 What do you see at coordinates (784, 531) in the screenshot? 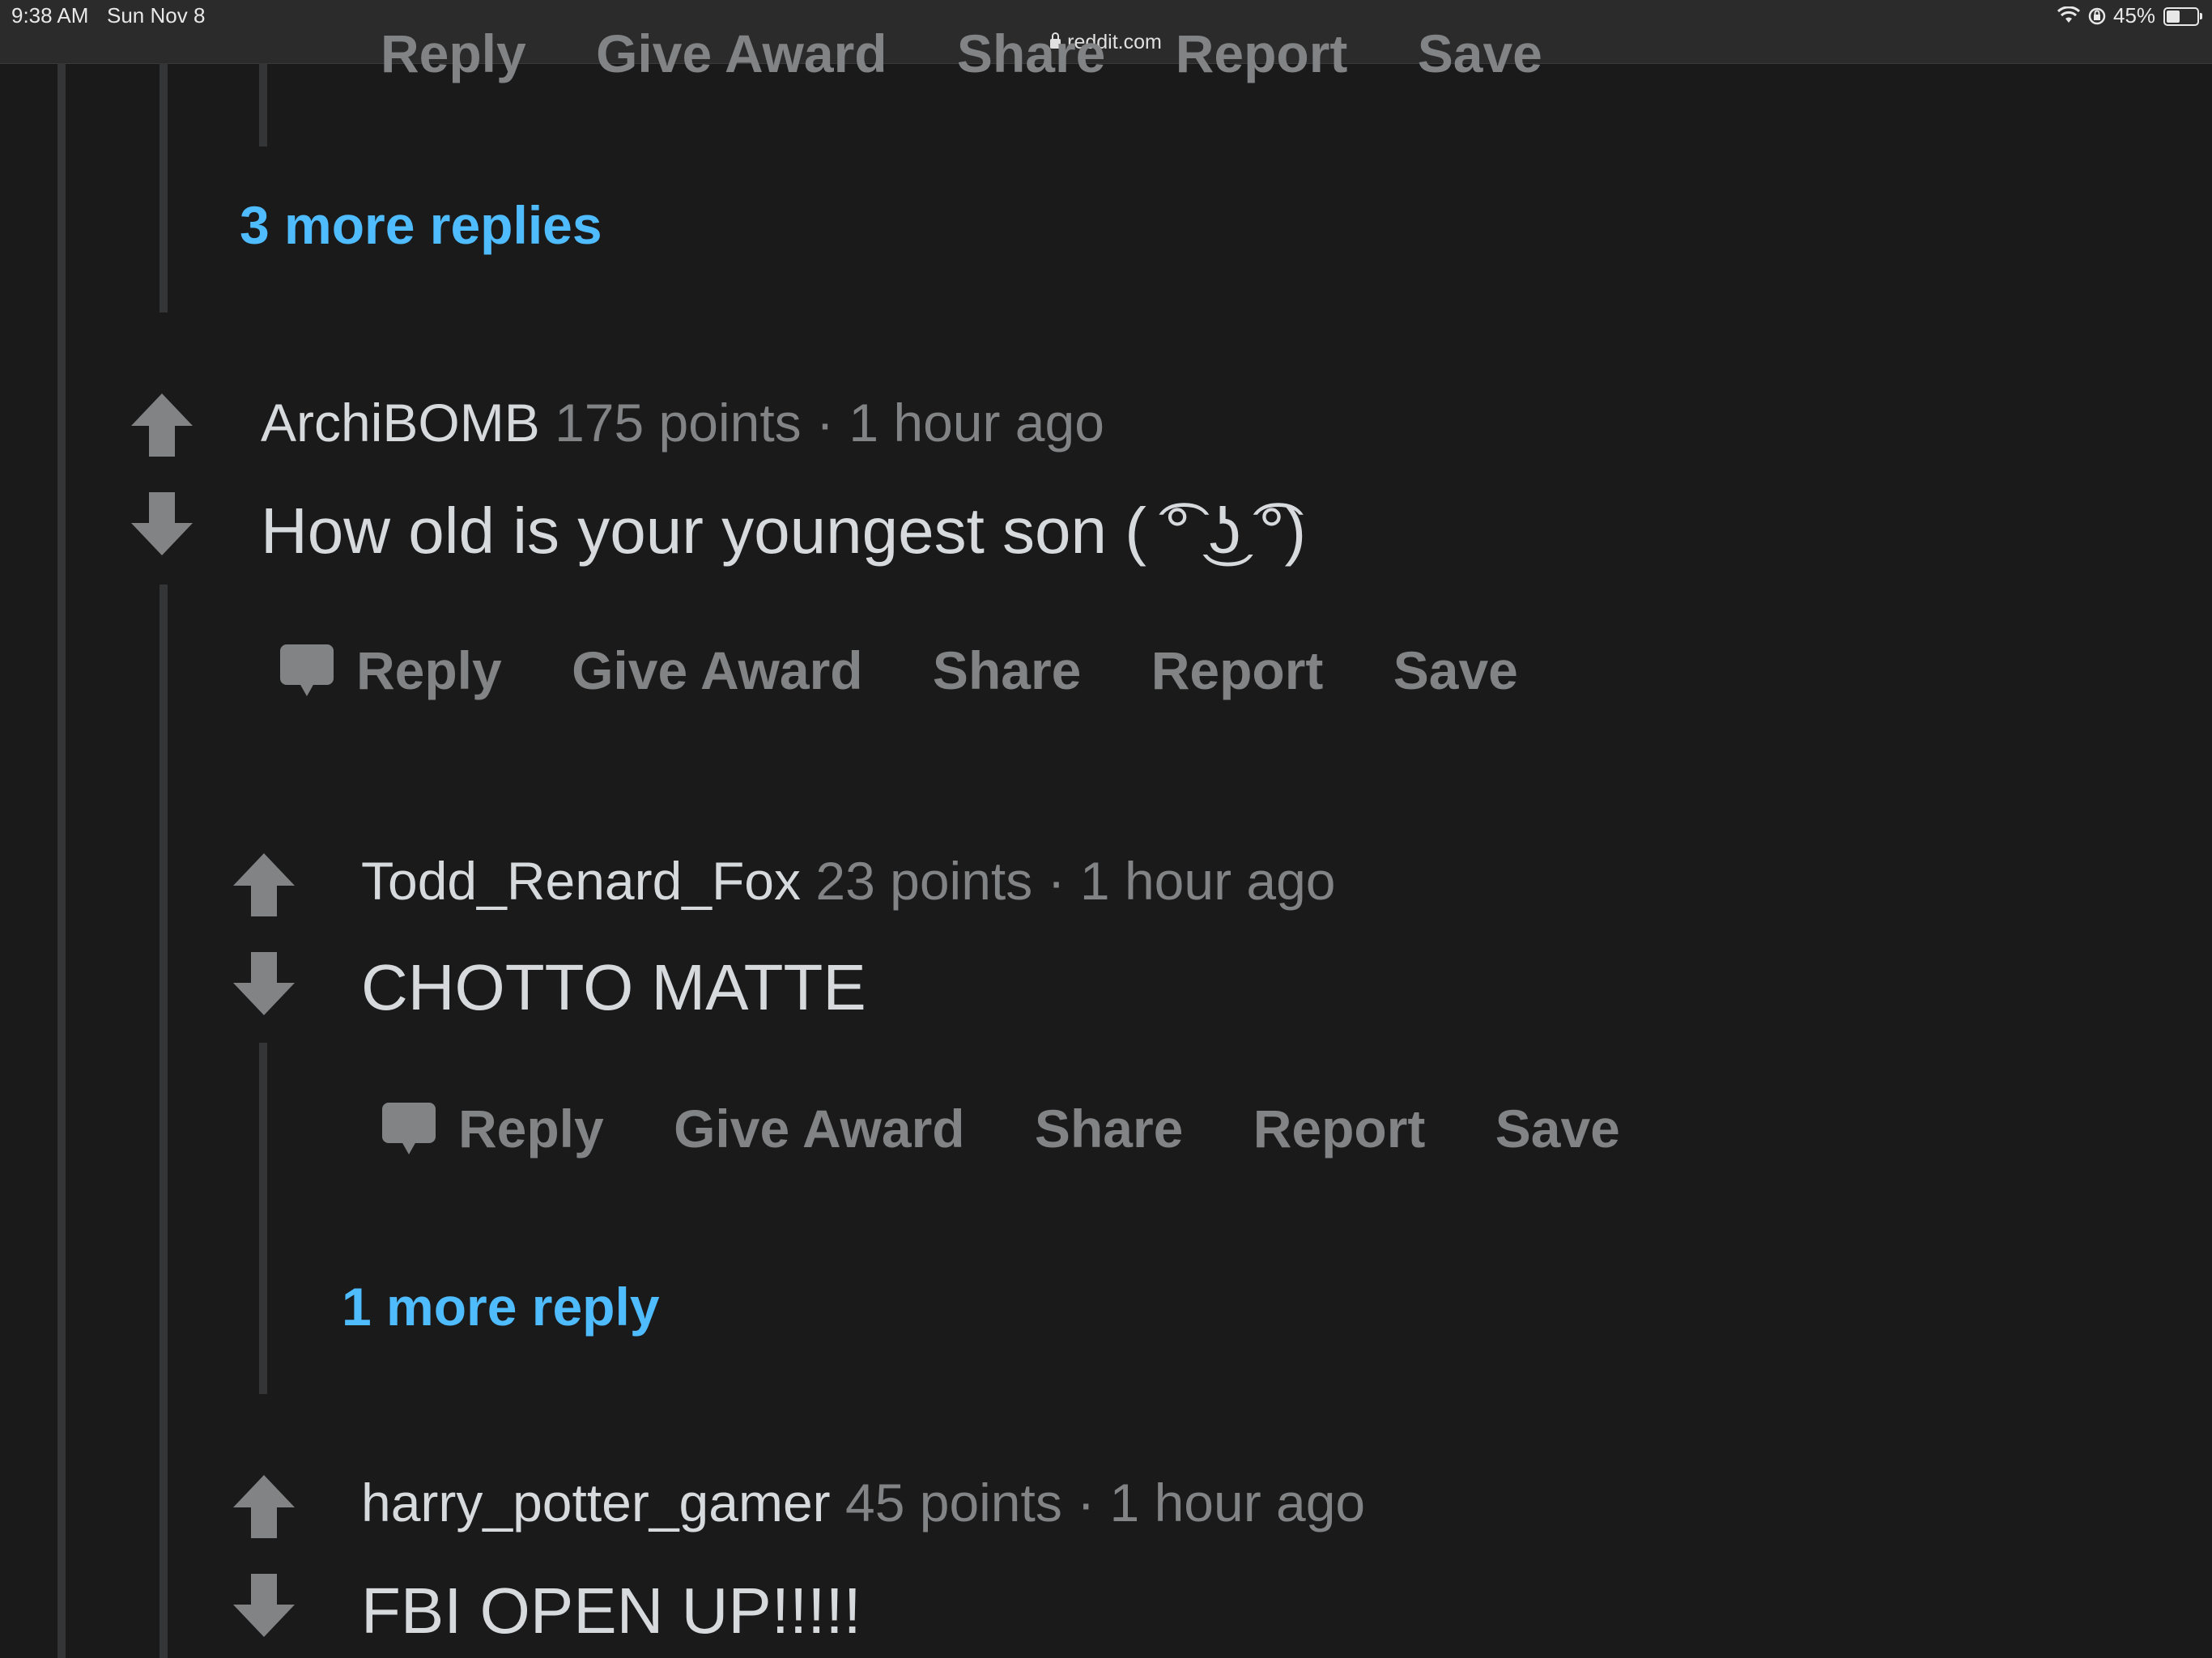
I see `comment-body: How old is your youngest son ( ͡° ͜ʖ ͡°)` at bounding box center [784, 531].